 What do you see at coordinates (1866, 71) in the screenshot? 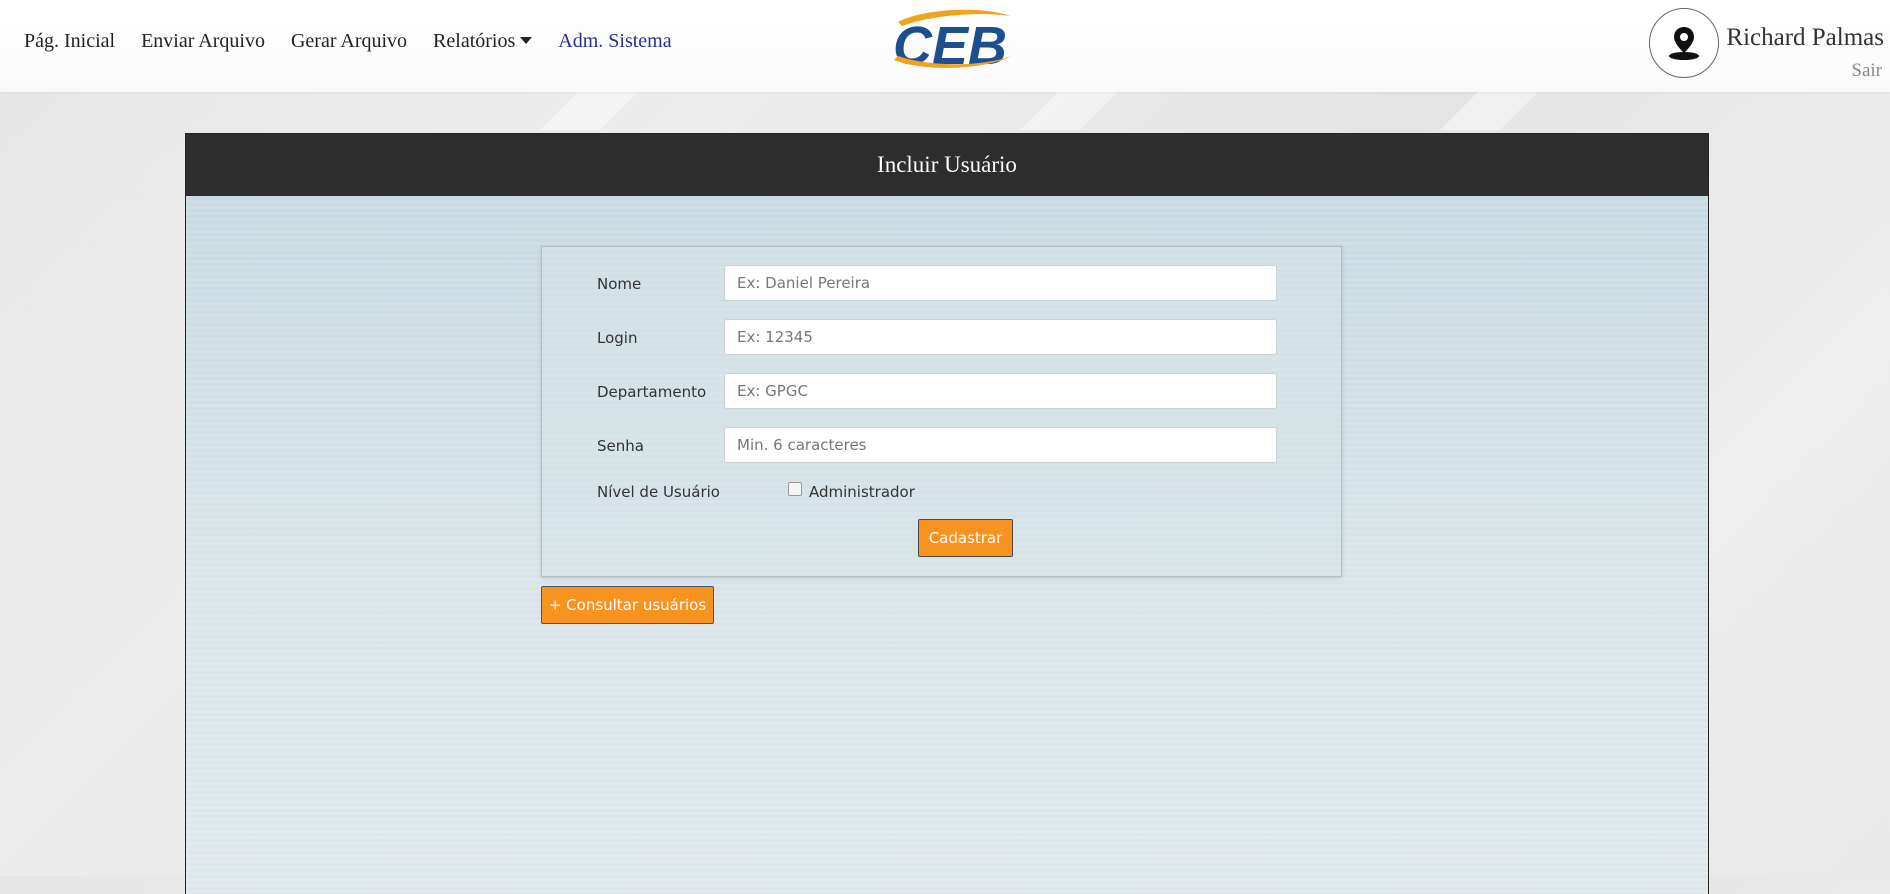
I see `logout-link: Sair` at bounding box center [1866, 71].